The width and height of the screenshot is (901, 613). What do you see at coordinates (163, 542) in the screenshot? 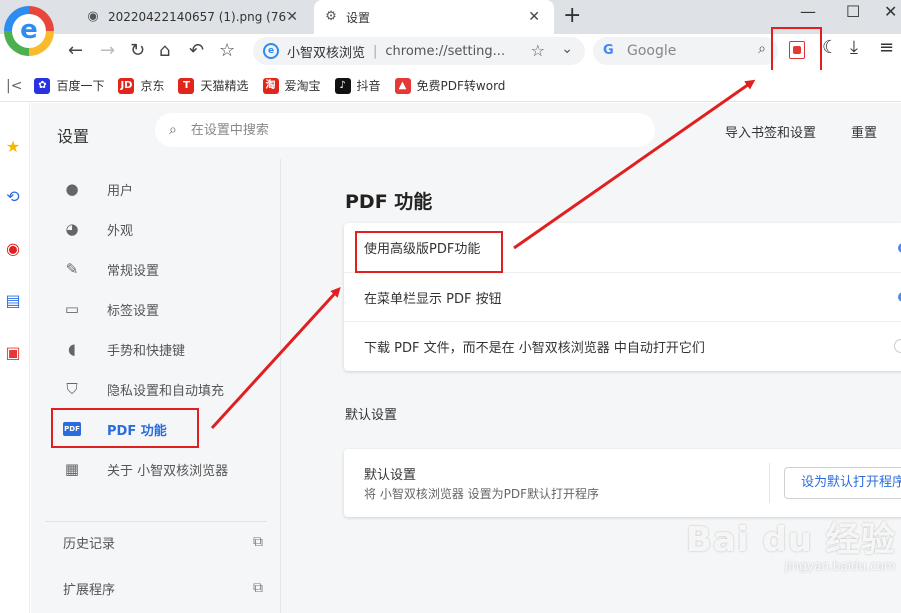
I see `nav-item-history: 历史记录 ⧉` at bounding box center [163, 542].